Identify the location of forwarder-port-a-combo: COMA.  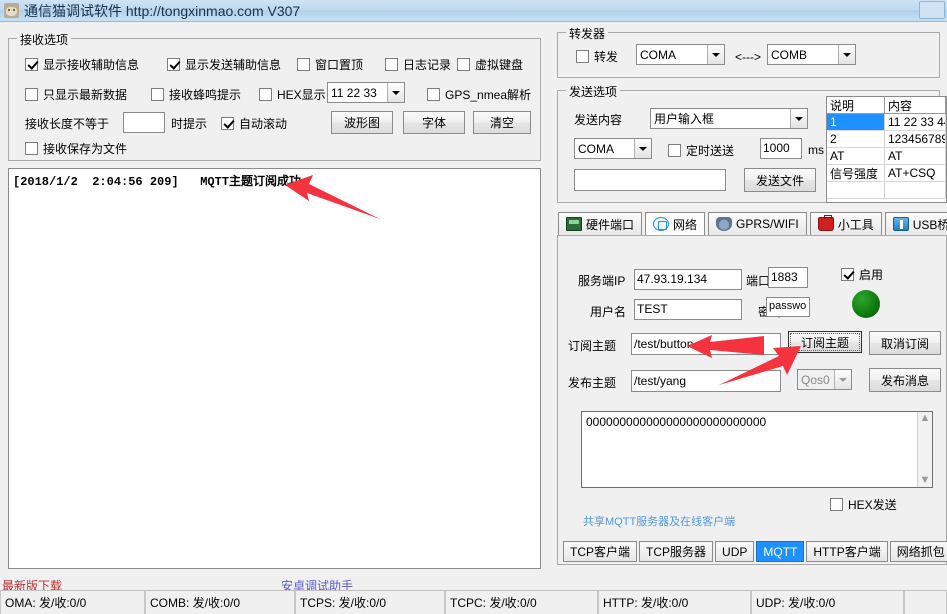
(680, 54).